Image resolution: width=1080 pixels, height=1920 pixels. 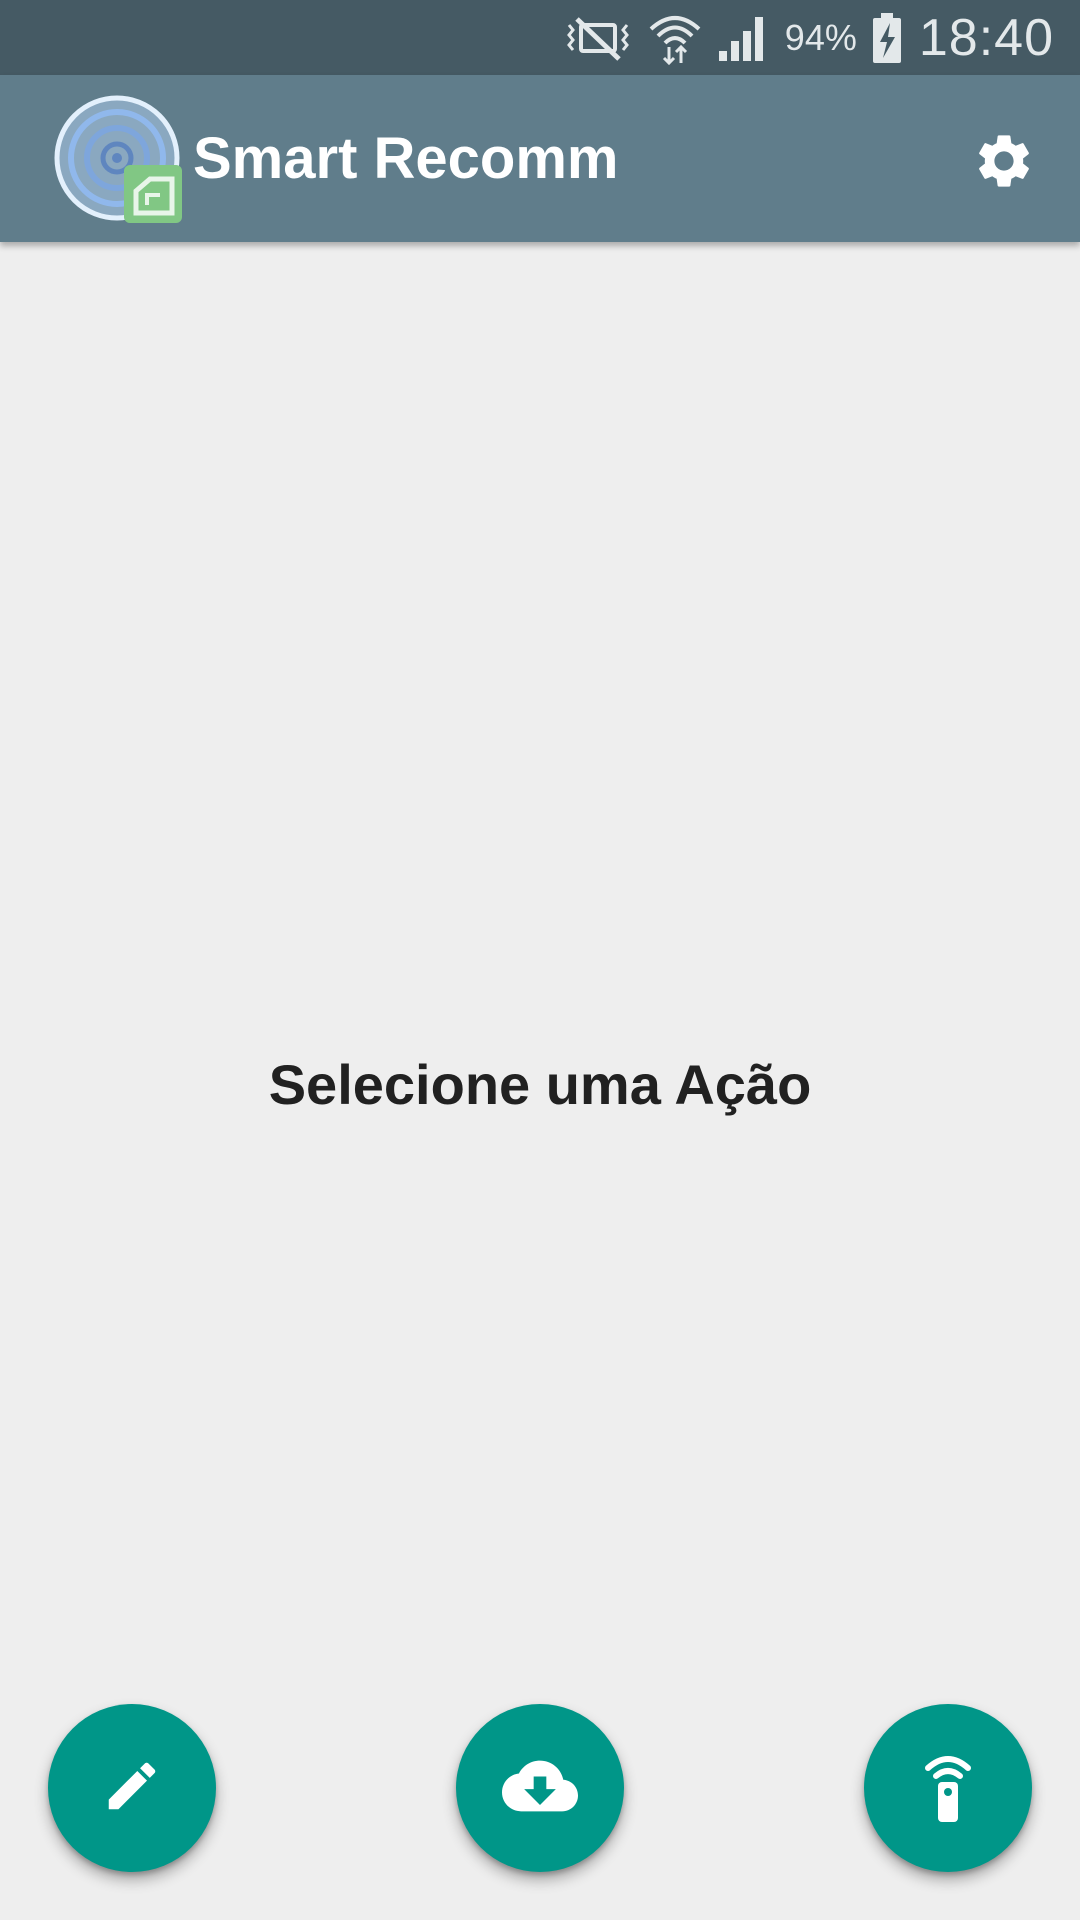 I want to click on empty-state-message: Selecione uma Ação, so click(x=540, y=1084).